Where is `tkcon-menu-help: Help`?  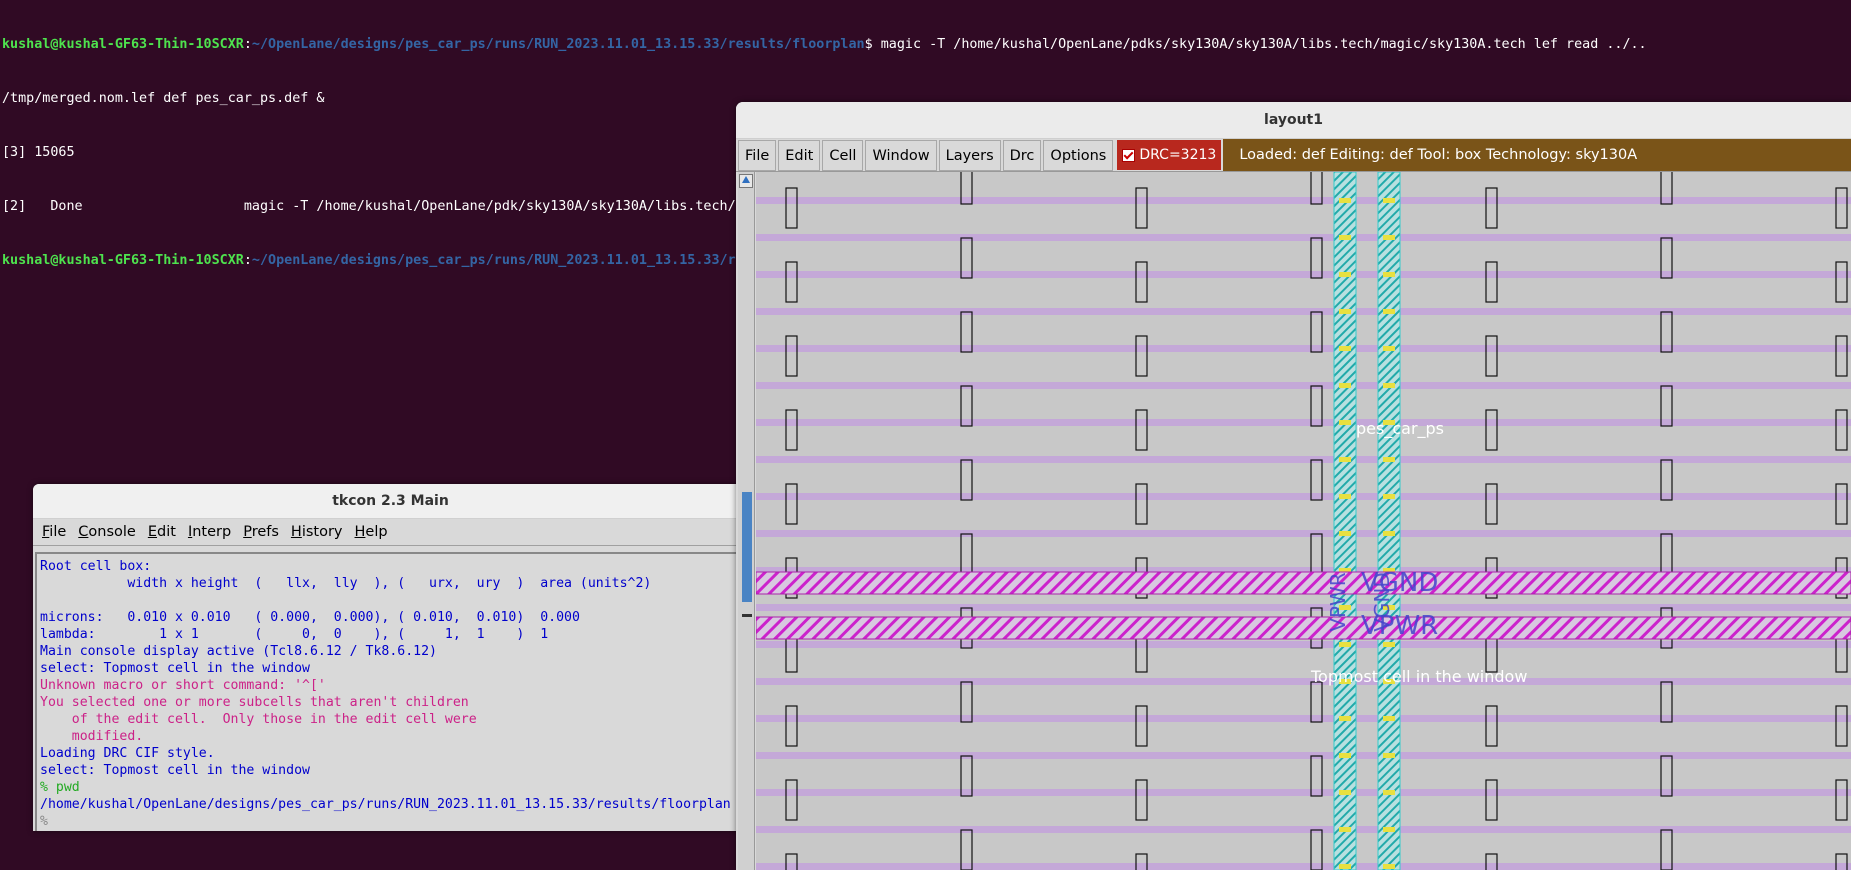
tkcon-menu-help: Help is located at coordinates (372, 532).